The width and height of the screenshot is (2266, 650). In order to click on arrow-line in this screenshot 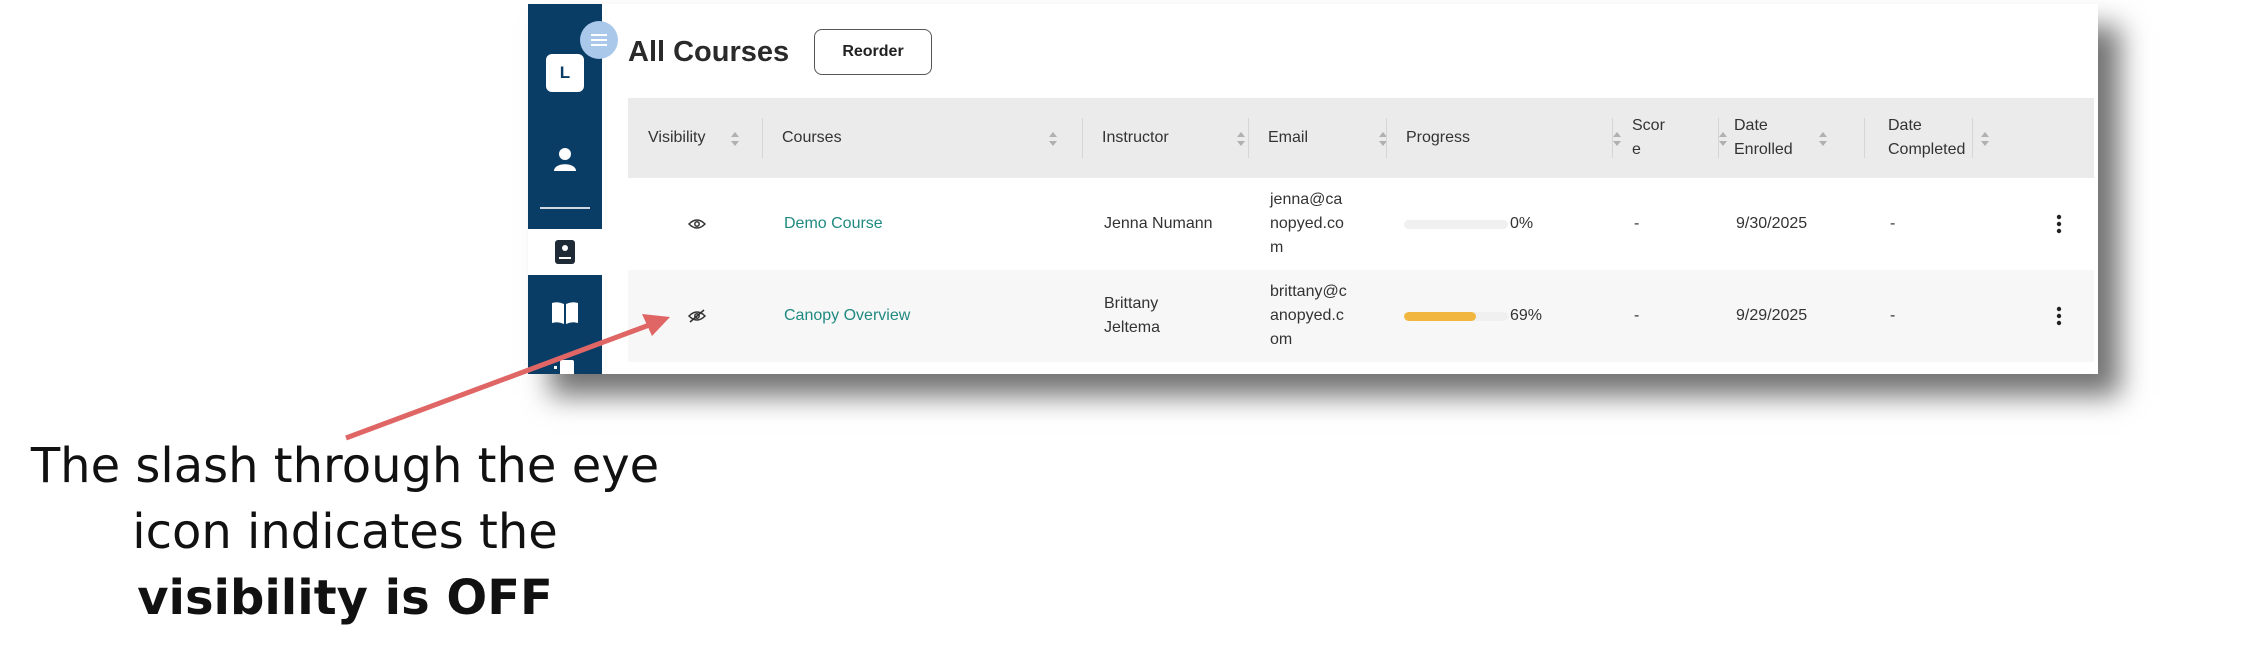, I will do `click(499, 381)`.